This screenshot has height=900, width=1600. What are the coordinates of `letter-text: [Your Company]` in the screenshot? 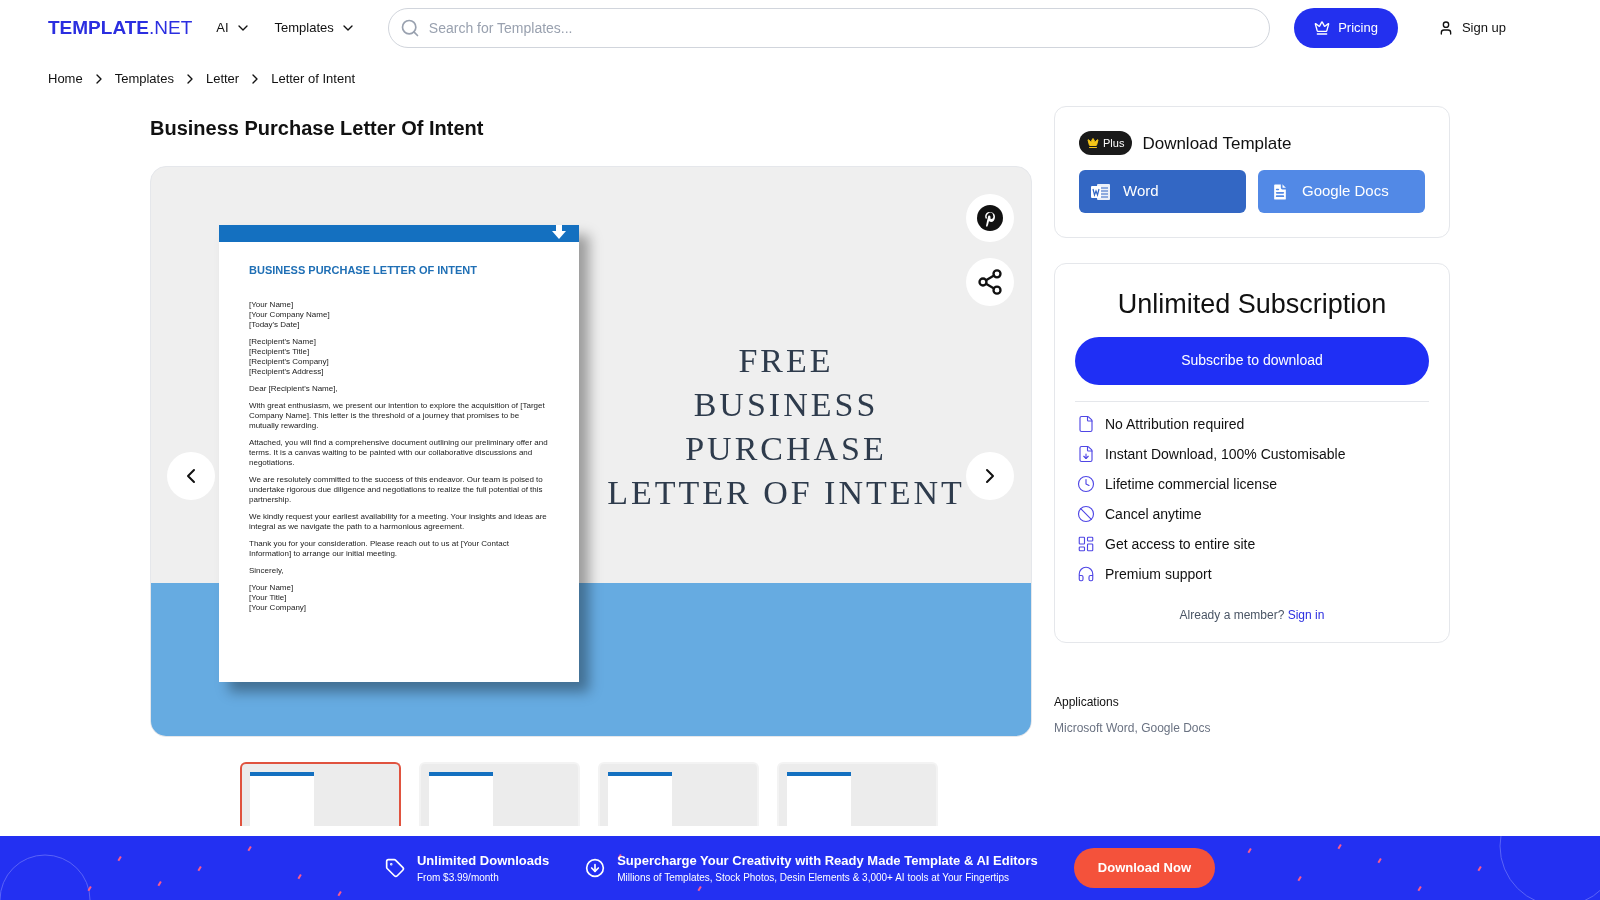 It's located at (278, 608).